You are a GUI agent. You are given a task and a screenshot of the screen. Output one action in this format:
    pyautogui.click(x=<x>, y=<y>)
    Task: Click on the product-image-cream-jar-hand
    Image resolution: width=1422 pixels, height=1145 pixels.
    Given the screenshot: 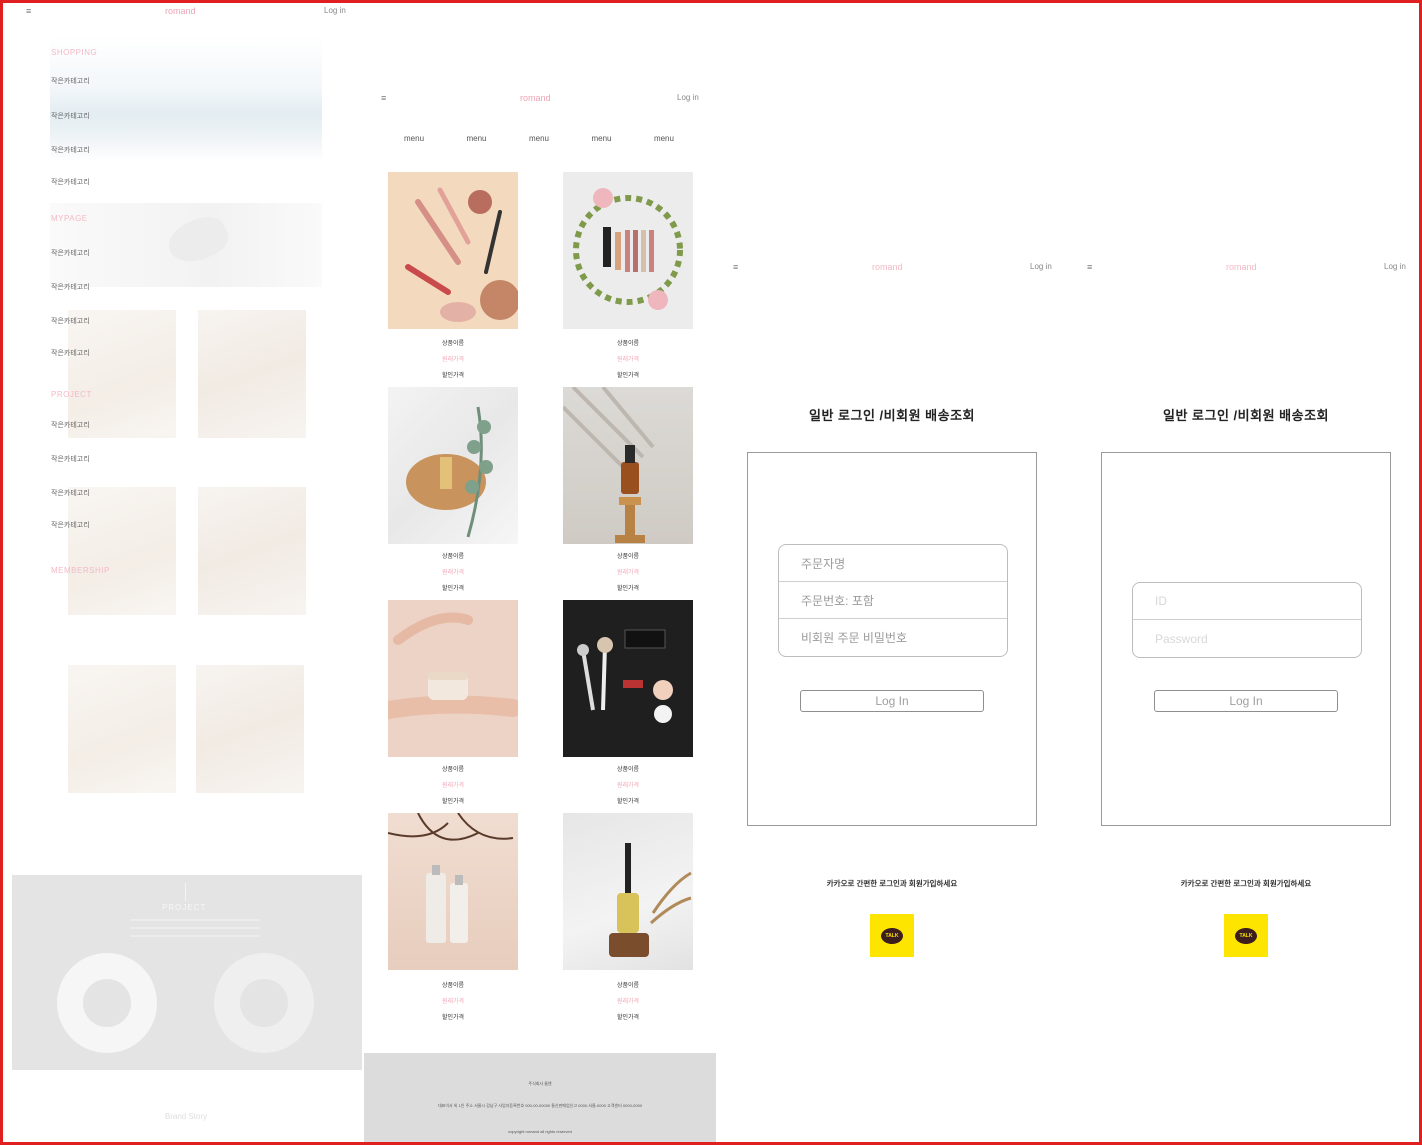 What is the action you would take?
    pyautogui.click(x=453, y=678)
    